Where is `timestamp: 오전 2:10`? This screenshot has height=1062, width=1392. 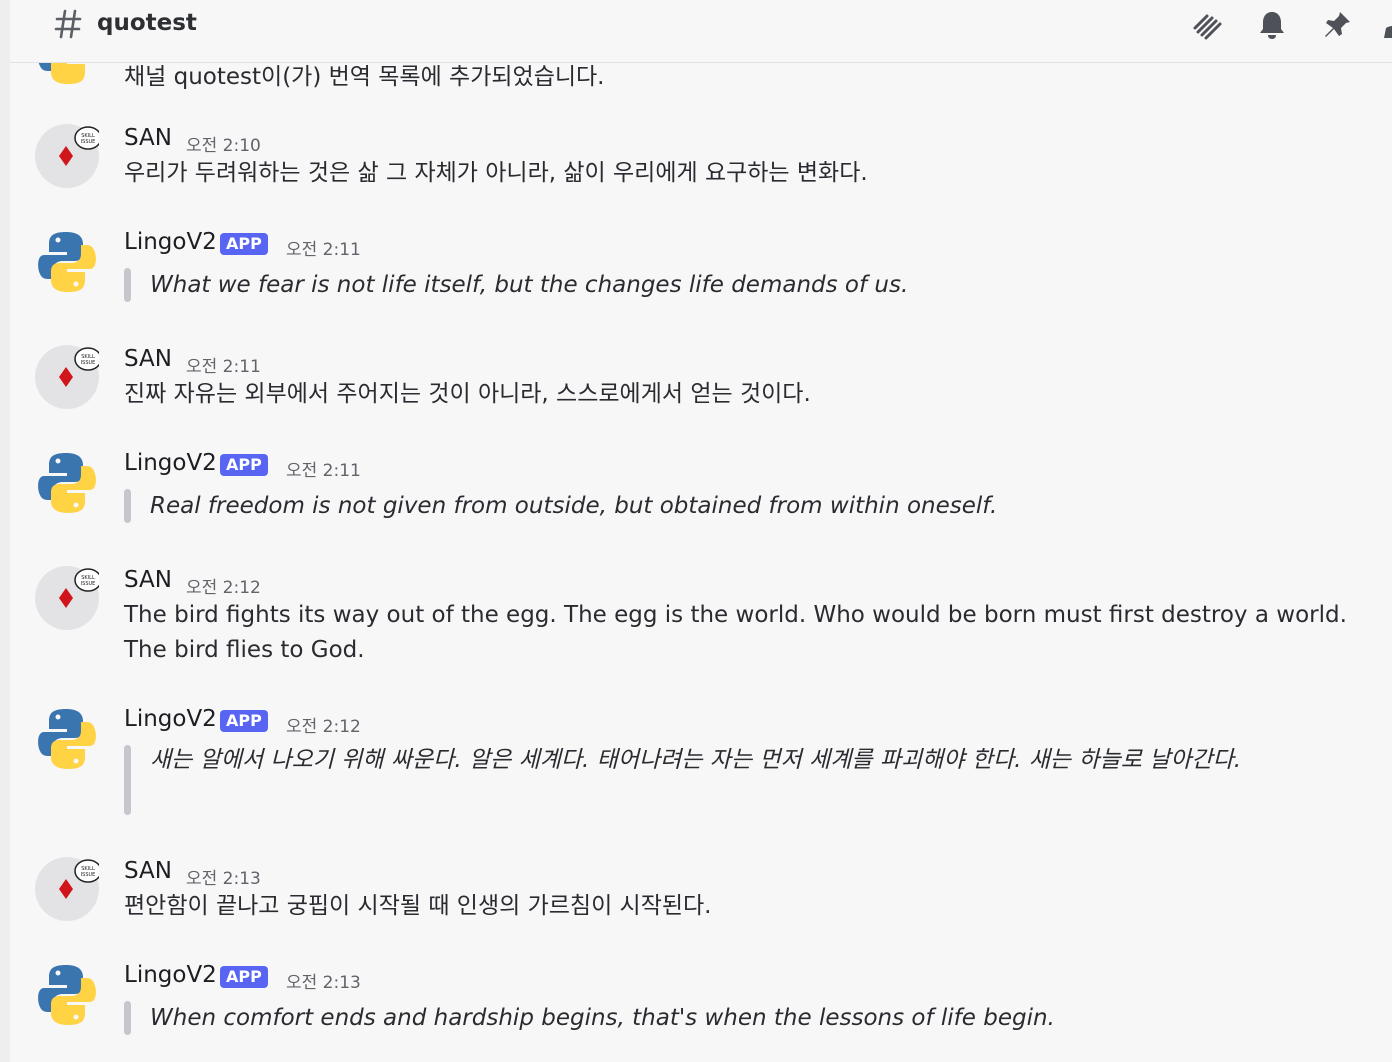 timestamp: 오전 2:10 is located at coordinates (223, 146).